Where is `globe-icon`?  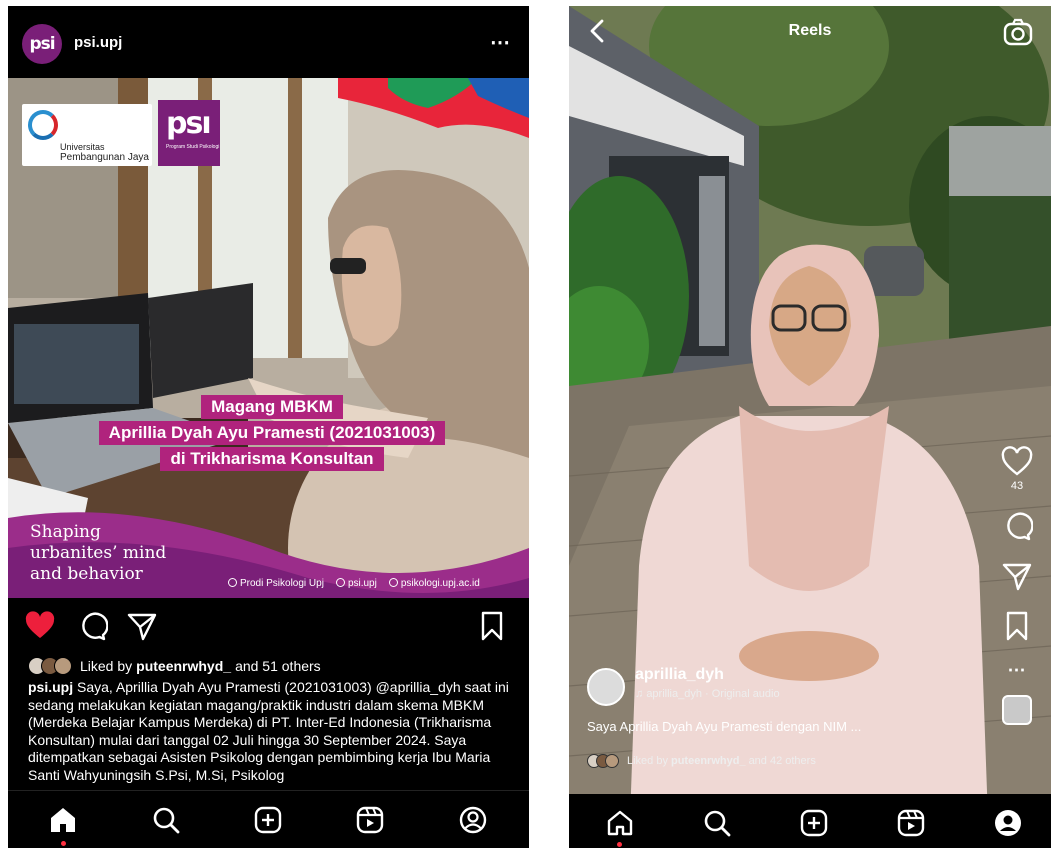
globe-icon is located at coordinates (393, 582).